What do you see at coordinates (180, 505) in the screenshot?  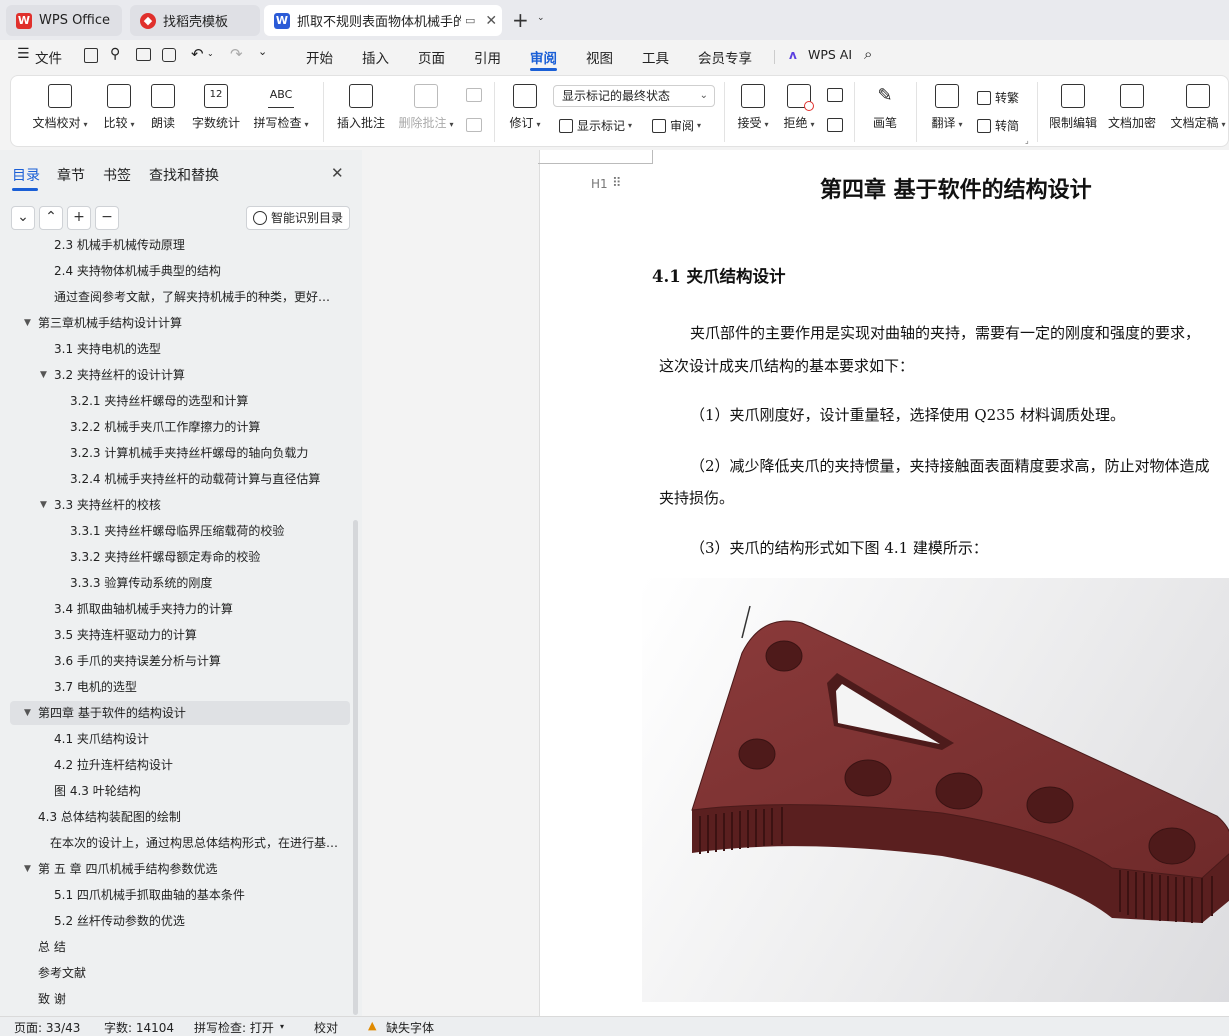 I see `toc-item: ▼ 3.3 夹持丝杆的校核` at bounding box center [180, 505].